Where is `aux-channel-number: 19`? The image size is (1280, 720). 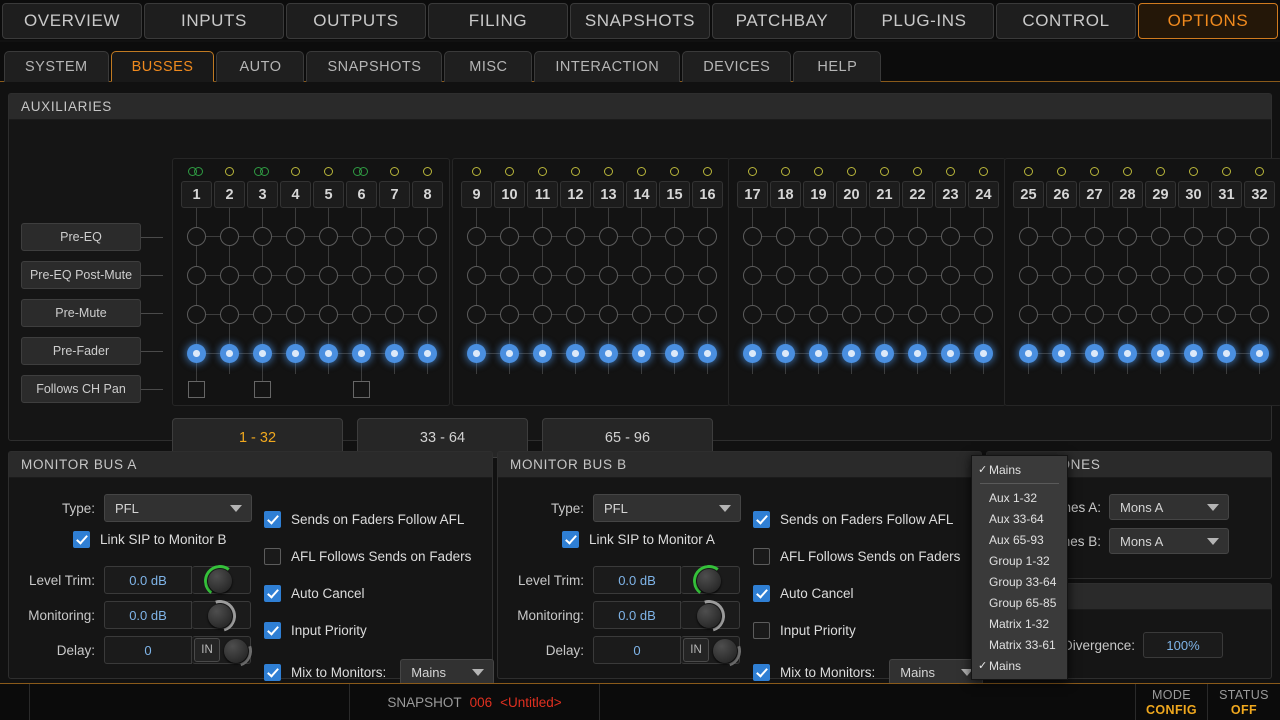 aux-channel-number: 19 is located at coordinates (818, 194).